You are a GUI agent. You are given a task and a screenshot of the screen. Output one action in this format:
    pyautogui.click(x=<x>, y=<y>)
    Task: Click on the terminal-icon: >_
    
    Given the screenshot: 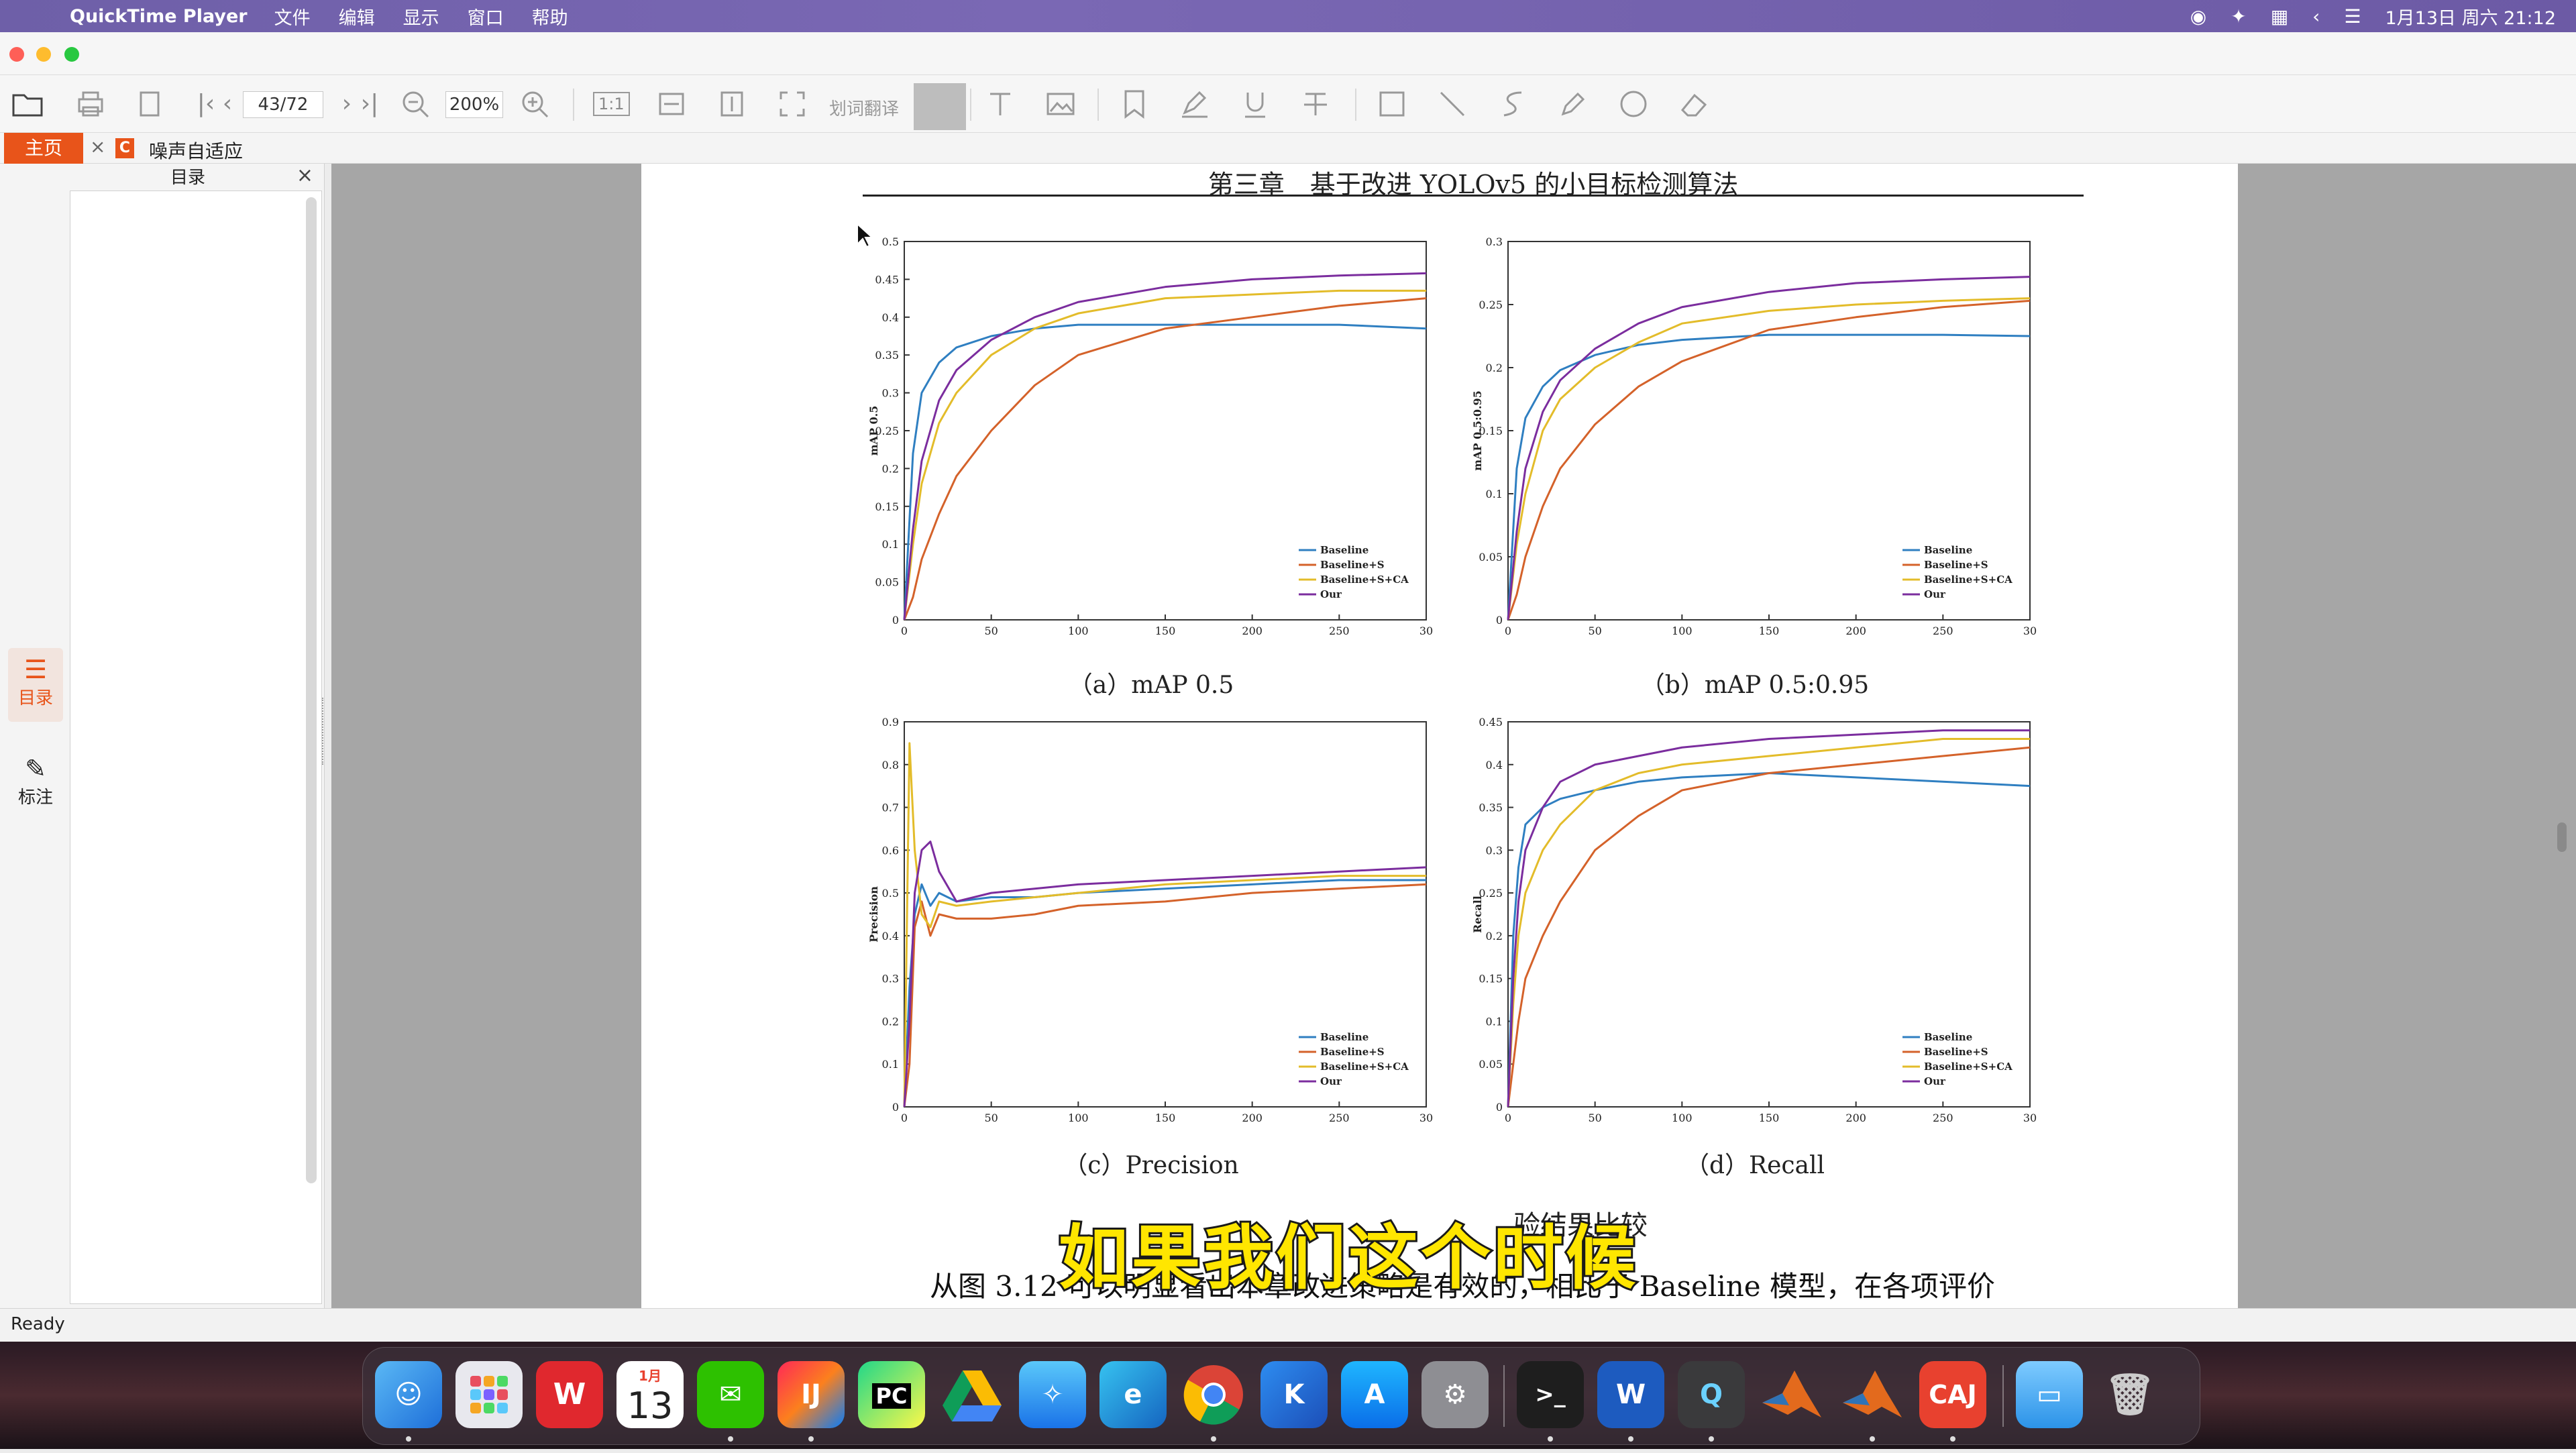 What is the action you would take?
    pyautogui.click(x=1550, y=1394)
    